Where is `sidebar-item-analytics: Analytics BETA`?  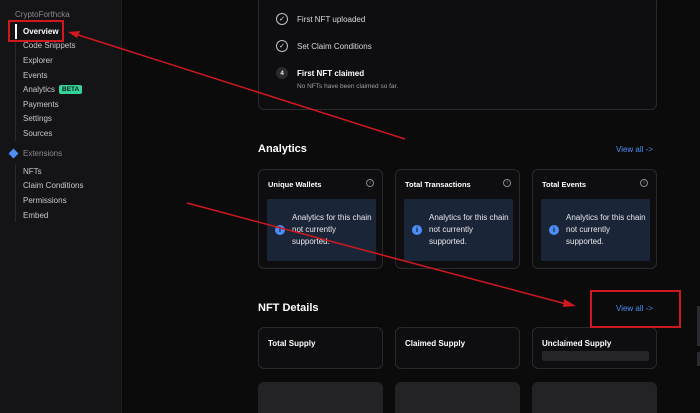 sidebar-item-analytics: Analytics BETA is located at coordinates (65, 89).